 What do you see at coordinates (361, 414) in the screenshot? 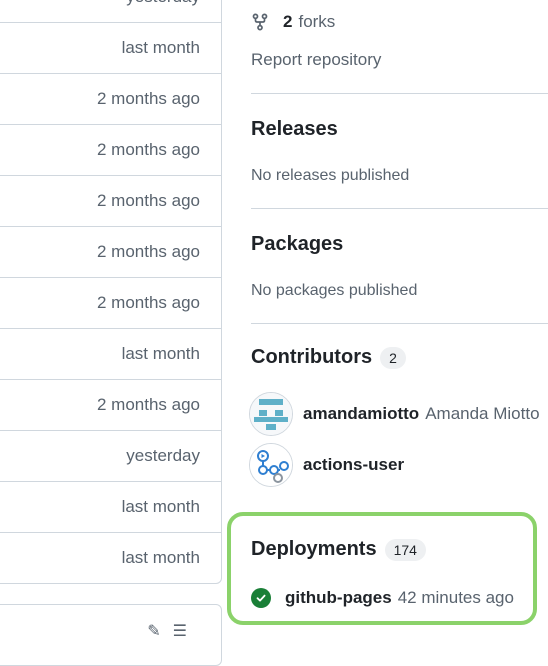
I see `contributor-login: amandamiotto` at bounding box center [361, 414].